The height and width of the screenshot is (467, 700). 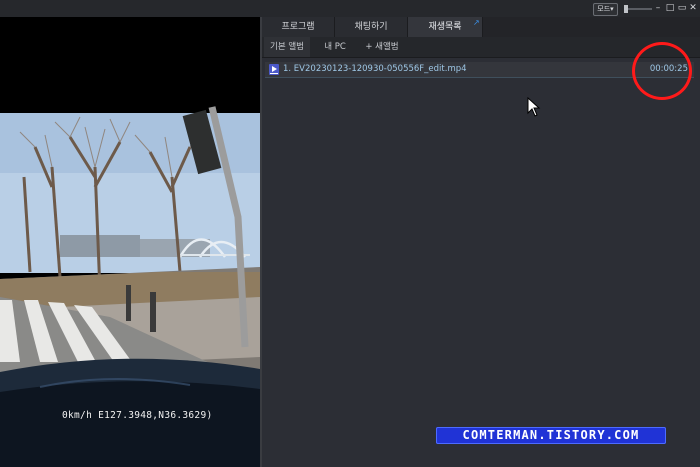 I want to click on mode-button: 모드▾, so click(x=605, y=9).